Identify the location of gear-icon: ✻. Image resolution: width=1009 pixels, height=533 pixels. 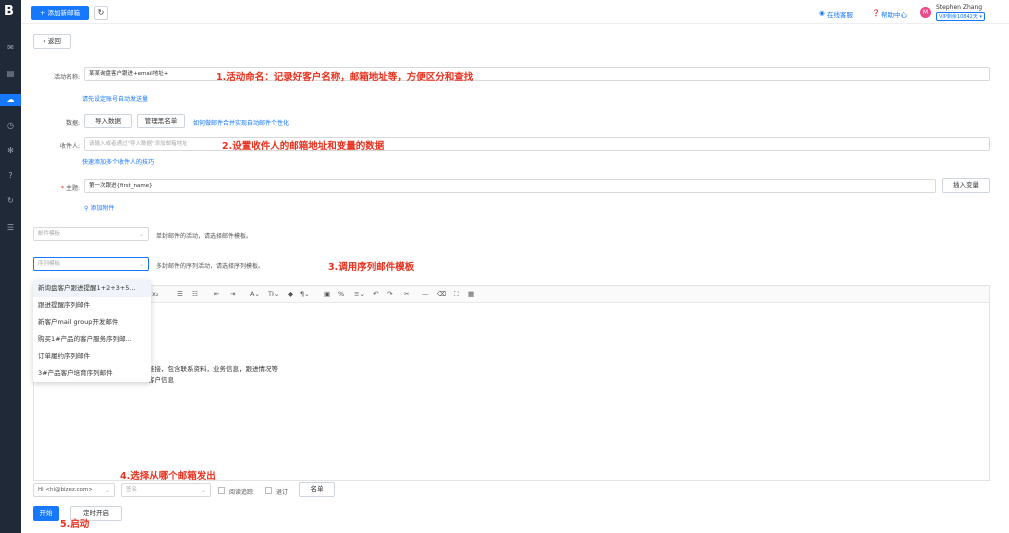
(10, 151).